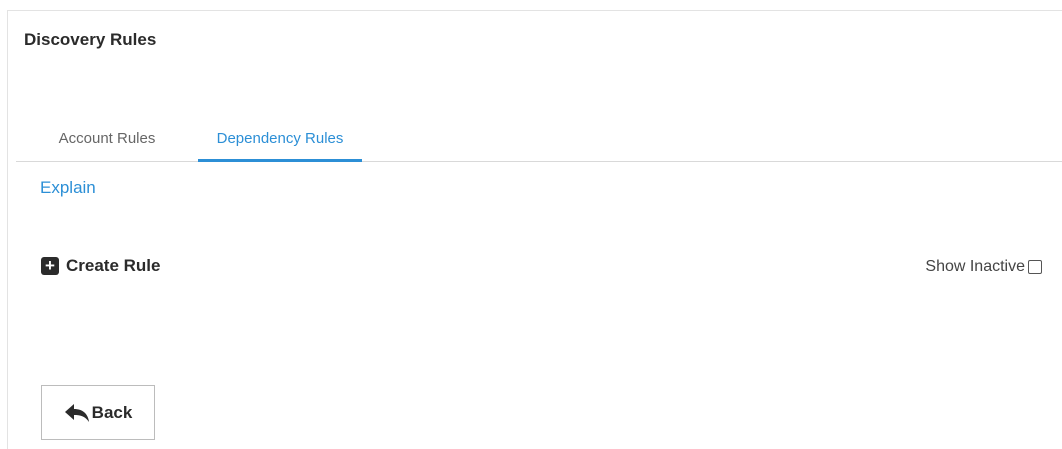  What do you see at coordinates (539, 140) in the screenshot?
I see `rules-tabs: Account Rules Dependency Rules` at bounding box center [539, 140].